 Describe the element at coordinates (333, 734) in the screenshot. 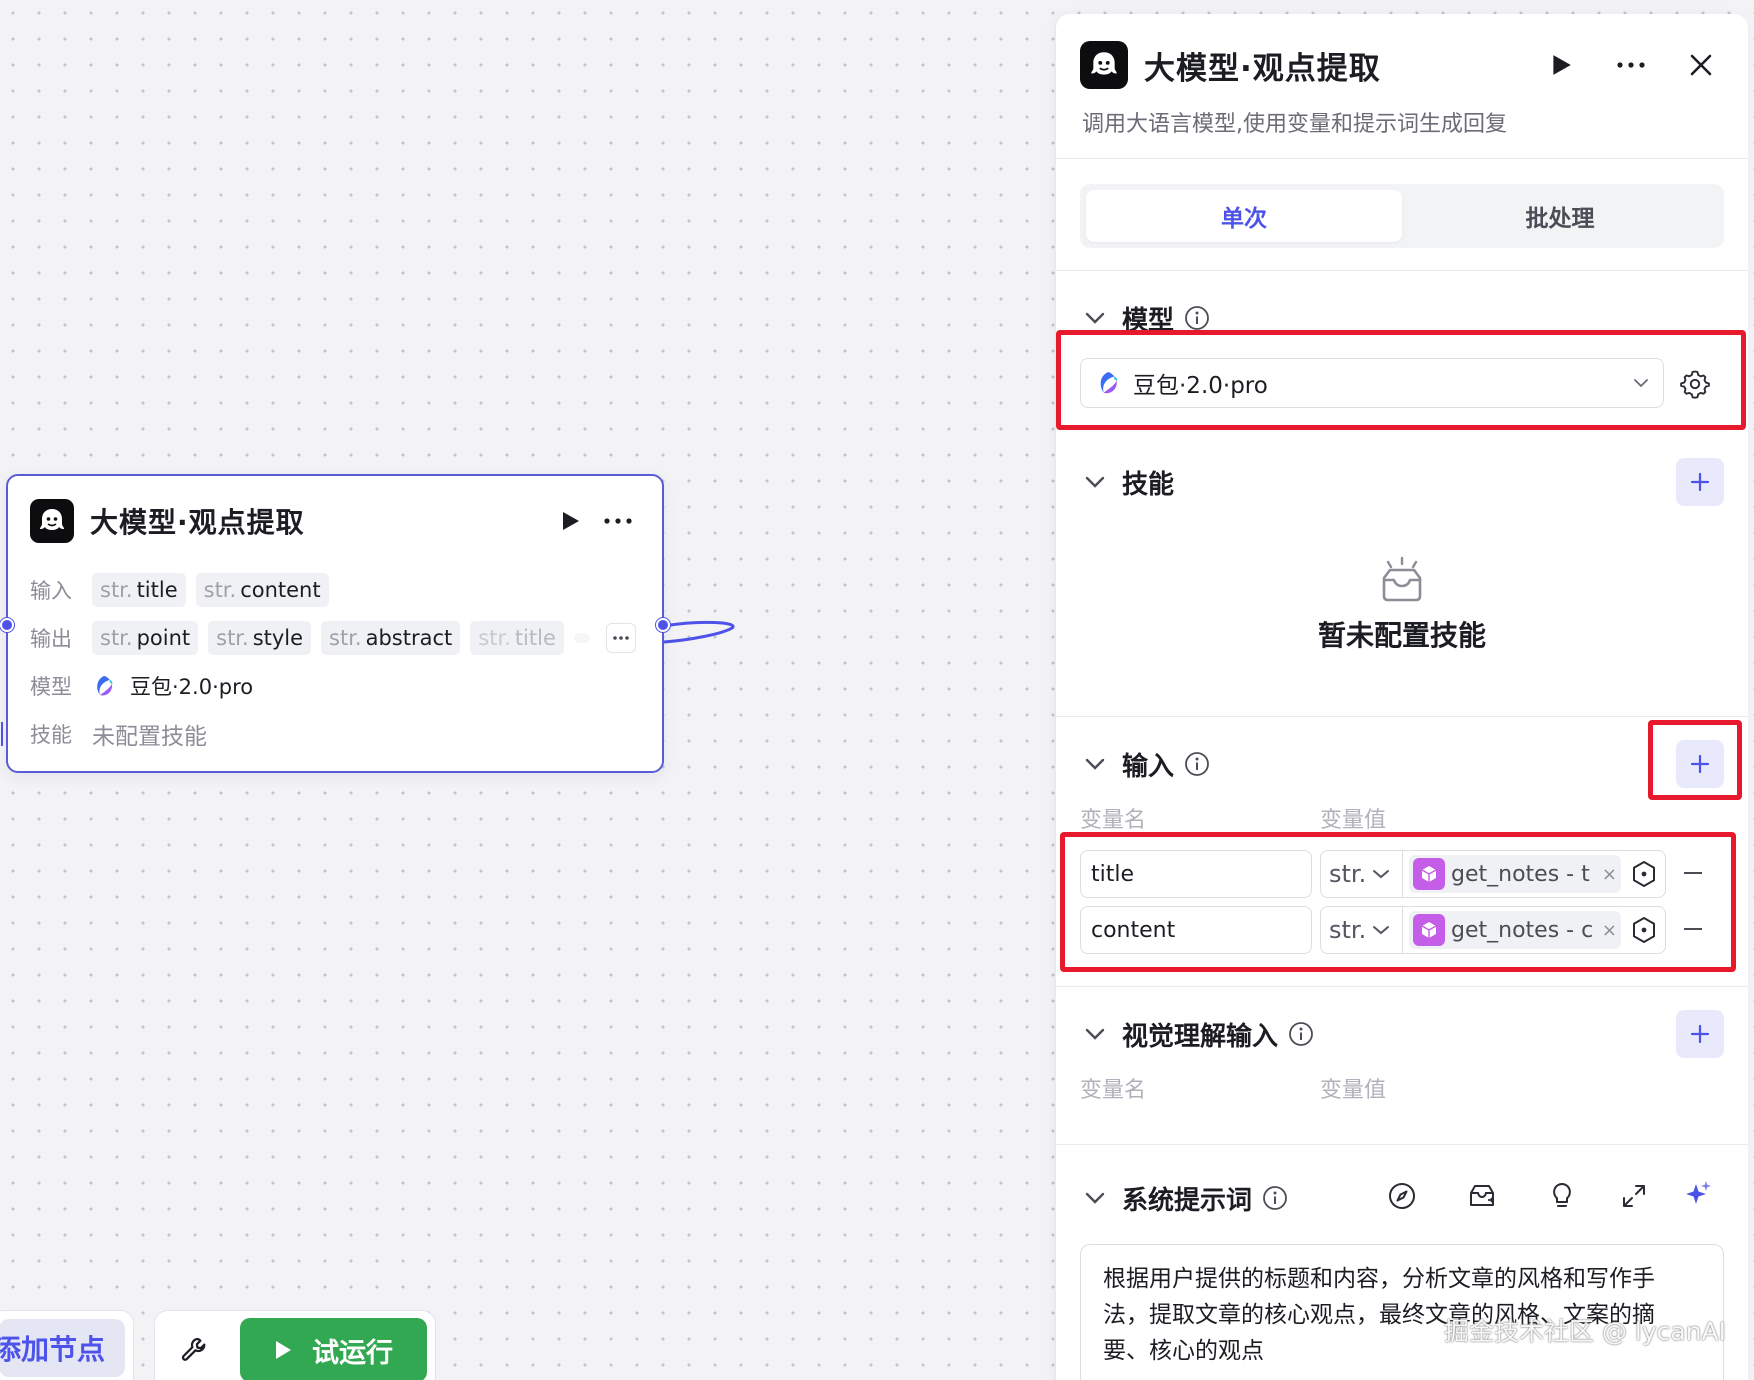

I see `node-skill-row: 技能 未配置技能` at that location.